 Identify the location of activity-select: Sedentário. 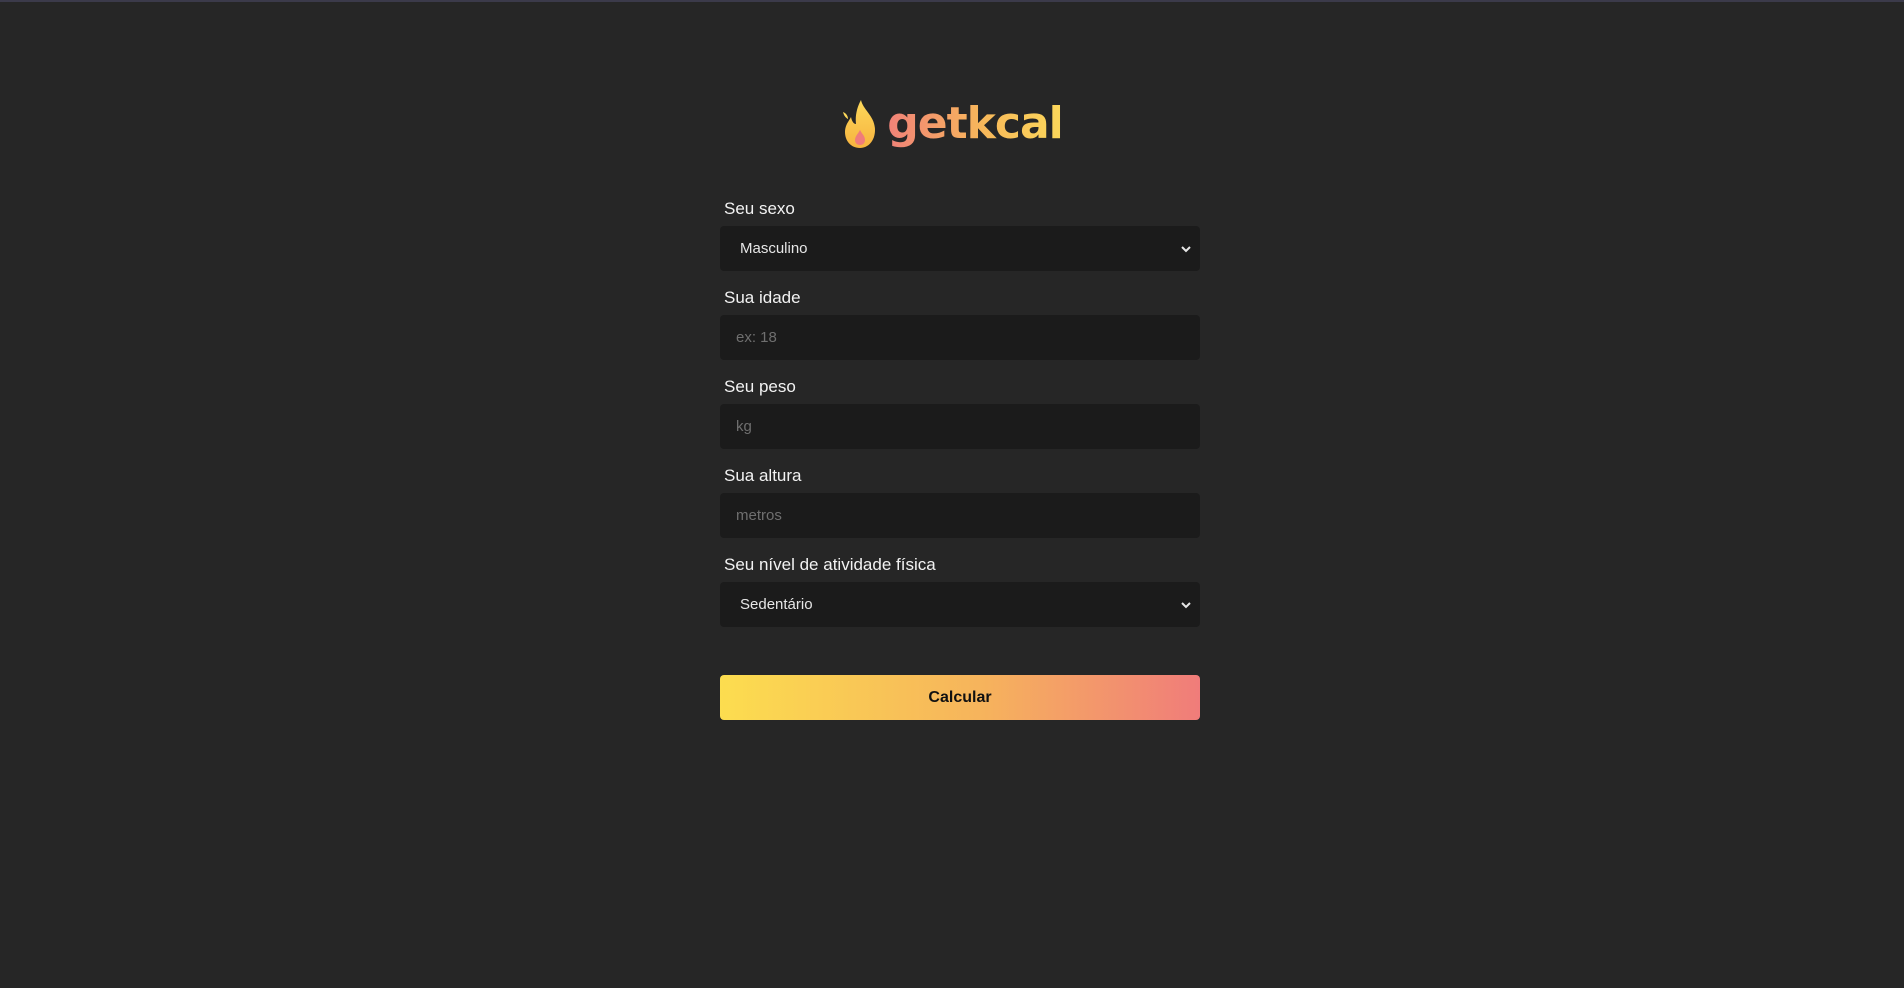
(960, 604).